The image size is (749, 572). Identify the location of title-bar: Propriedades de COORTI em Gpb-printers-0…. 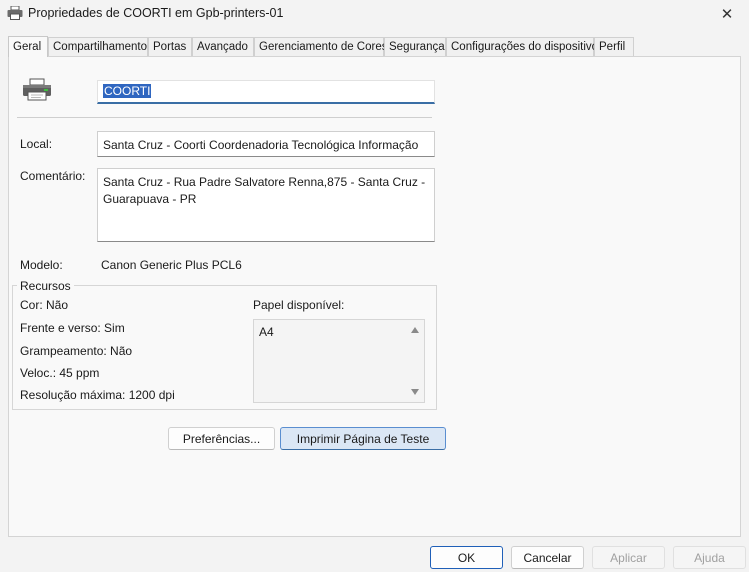
(374, 14).